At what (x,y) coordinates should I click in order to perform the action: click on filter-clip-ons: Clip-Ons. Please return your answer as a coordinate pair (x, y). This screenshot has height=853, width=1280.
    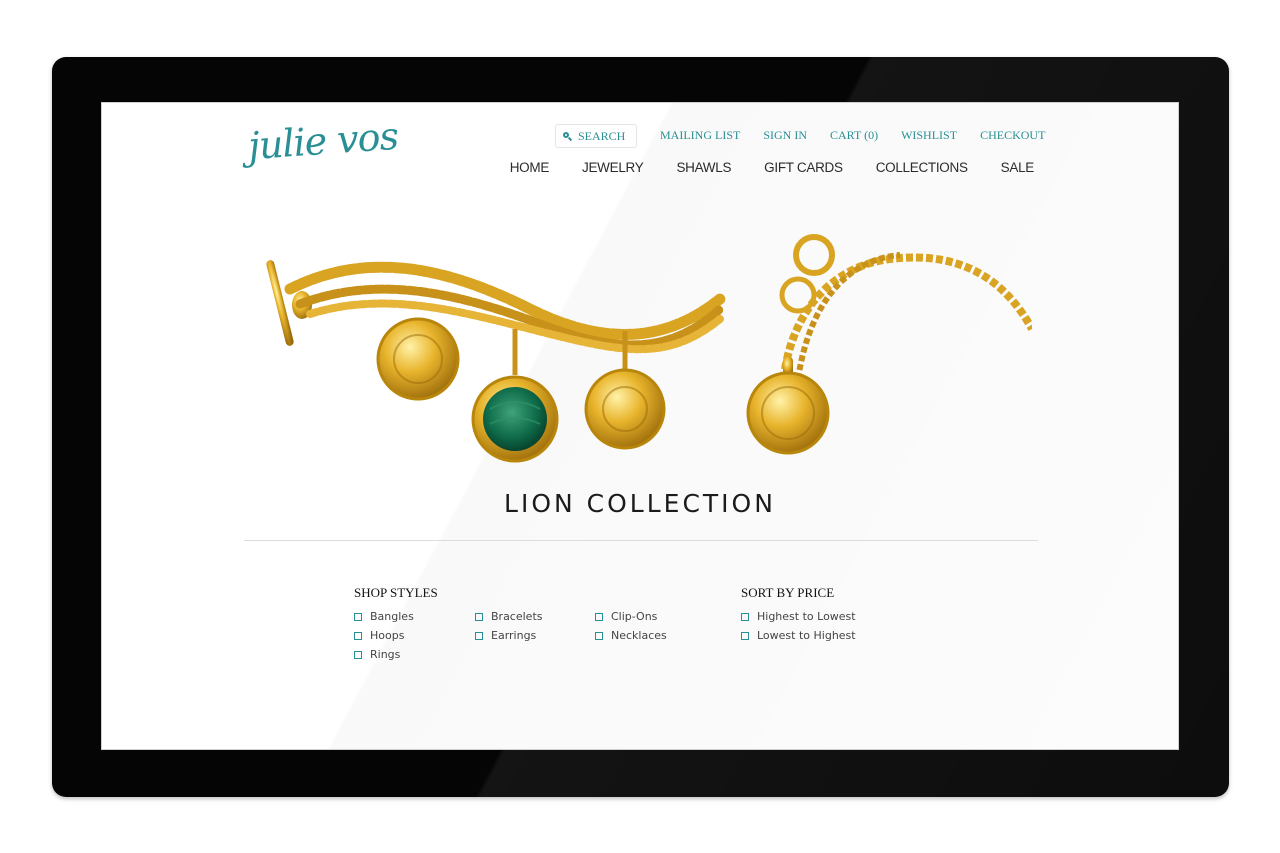
    Looking at the image, I should click on (626, 616).